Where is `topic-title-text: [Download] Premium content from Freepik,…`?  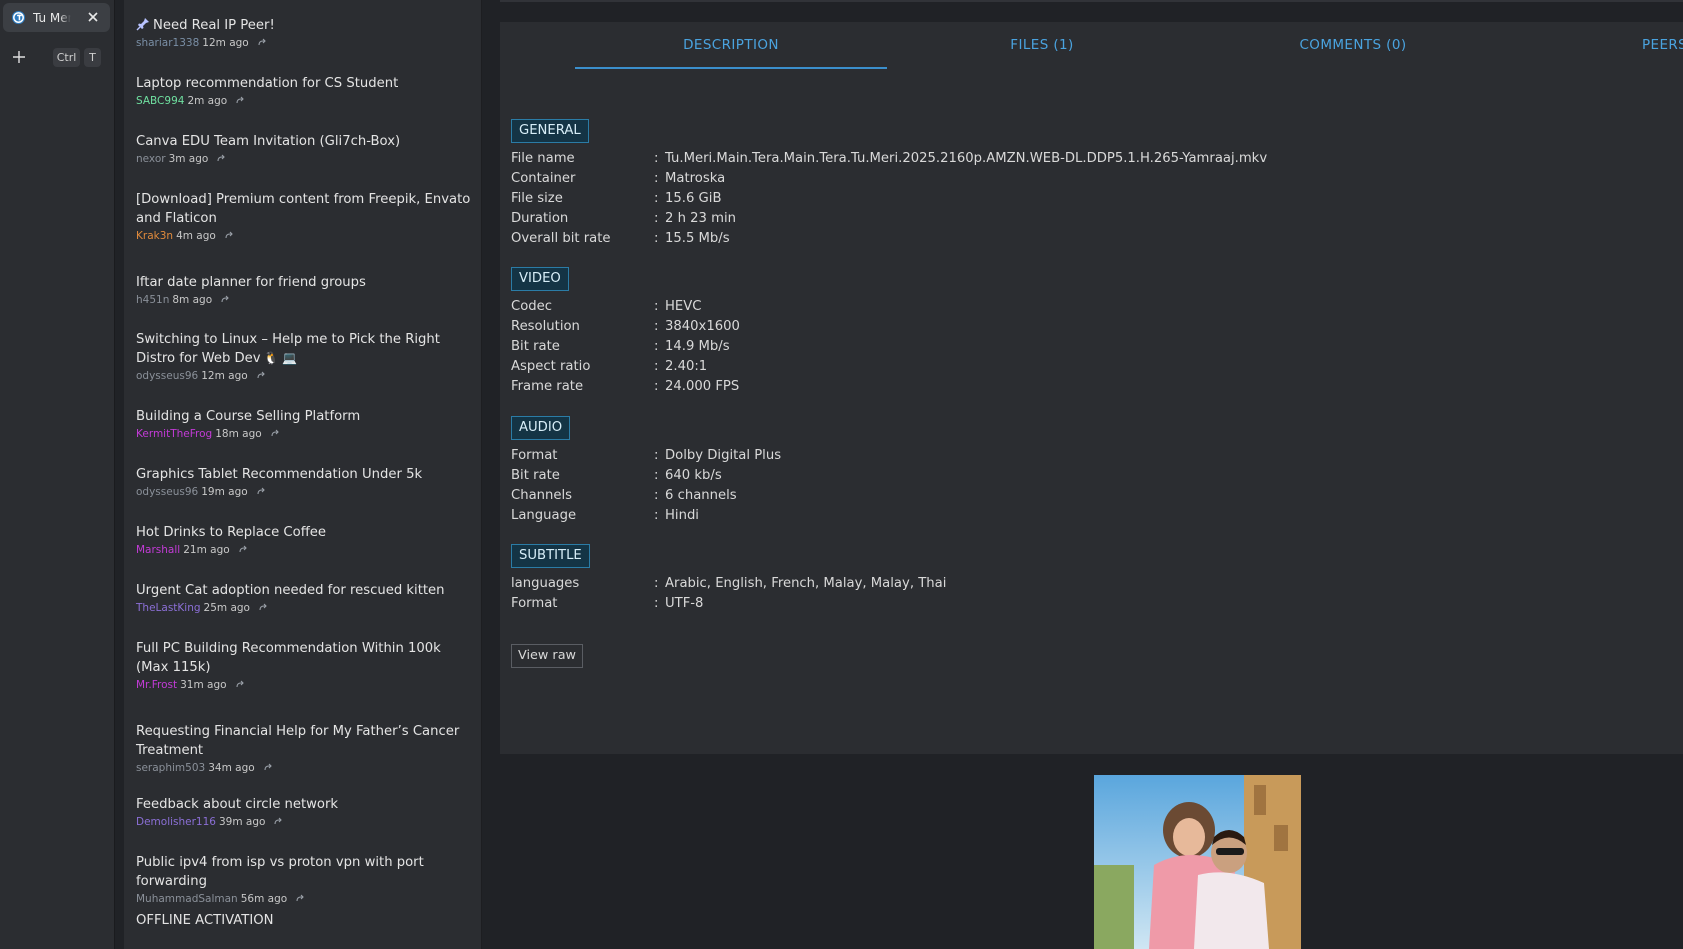
topic-title-text: [Download] Premium content from Freepik,… is located at coordinates (303, 209).